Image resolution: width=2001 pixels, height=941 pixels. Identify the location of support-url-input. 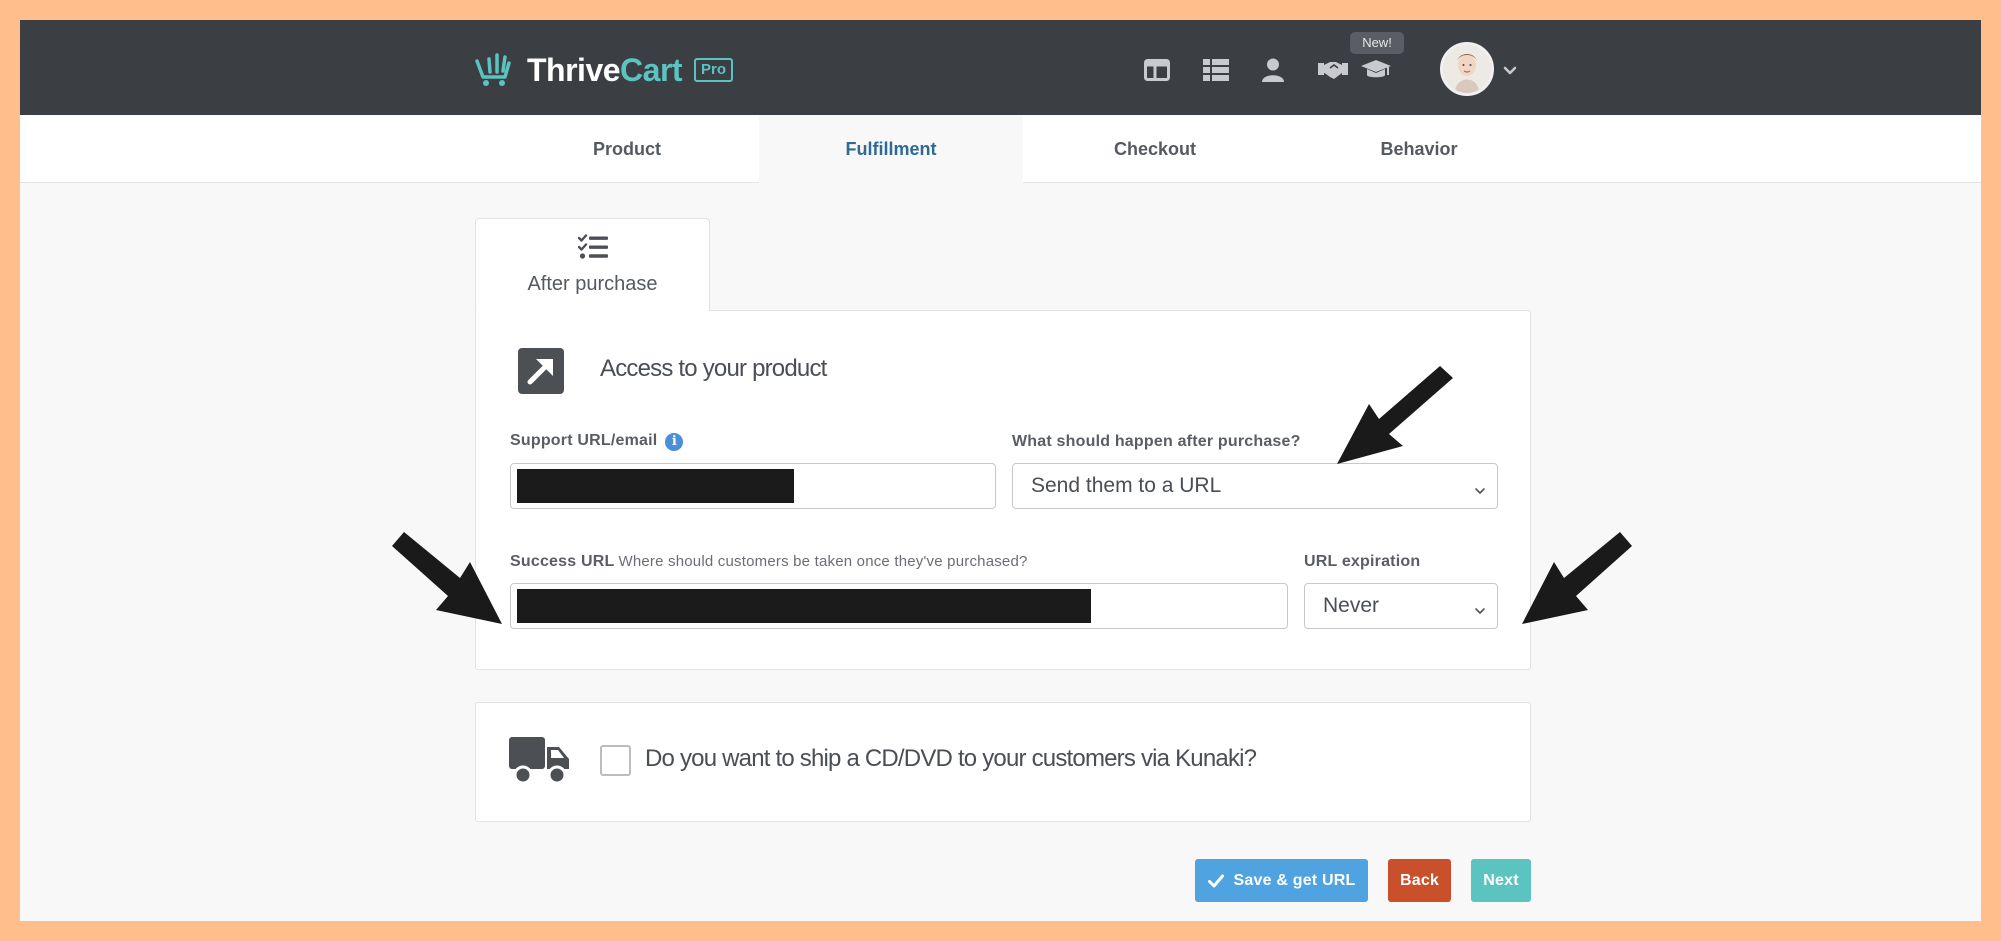
(753, 486).